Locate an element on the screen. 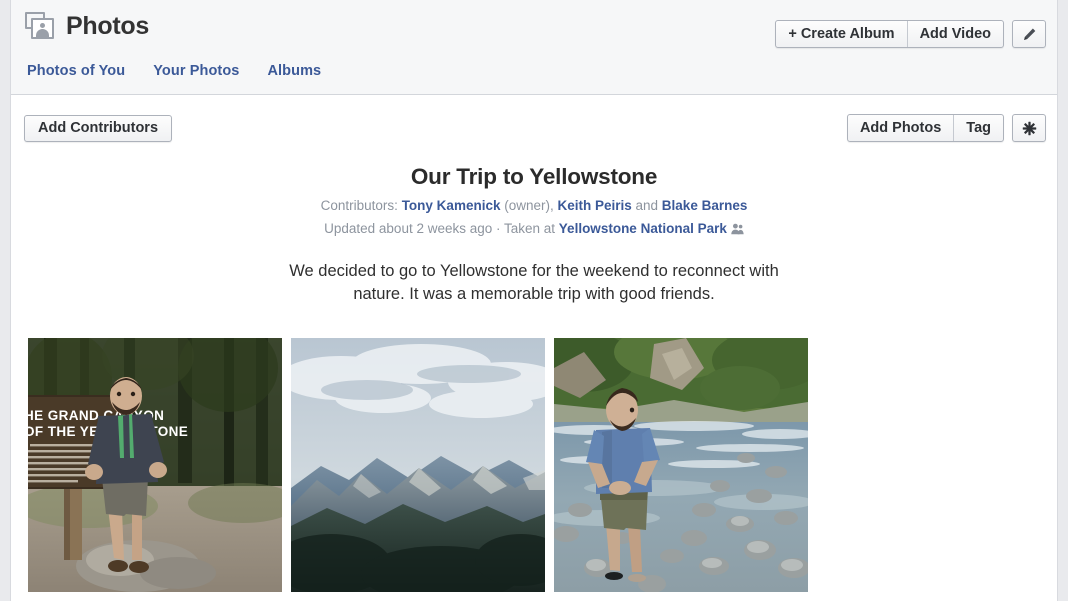 Image resolution: width=1068 pixels, height=601 pixels. tag-button: Tag is located at coordinates (978, 128).